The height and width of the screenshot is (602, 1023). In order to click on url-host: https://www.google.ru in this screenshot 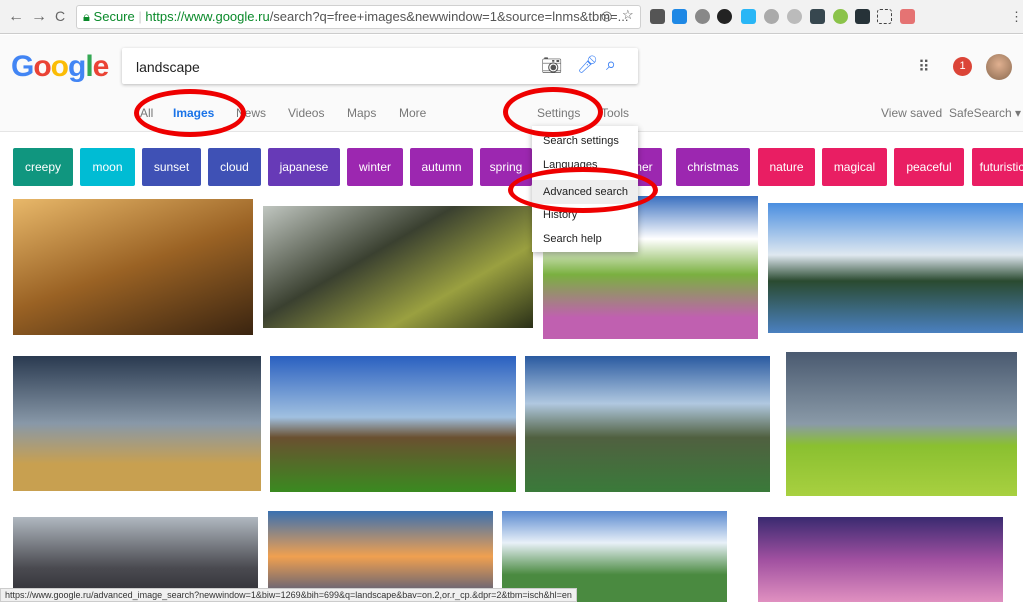, I will do `click(207, 16)`.